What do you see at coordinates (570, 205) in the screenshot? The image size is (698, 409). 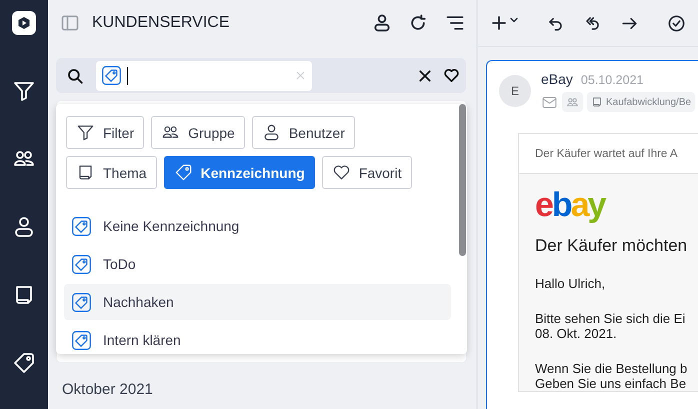 I see `ebay-logo: ebay` at bounding box center [570, 205].